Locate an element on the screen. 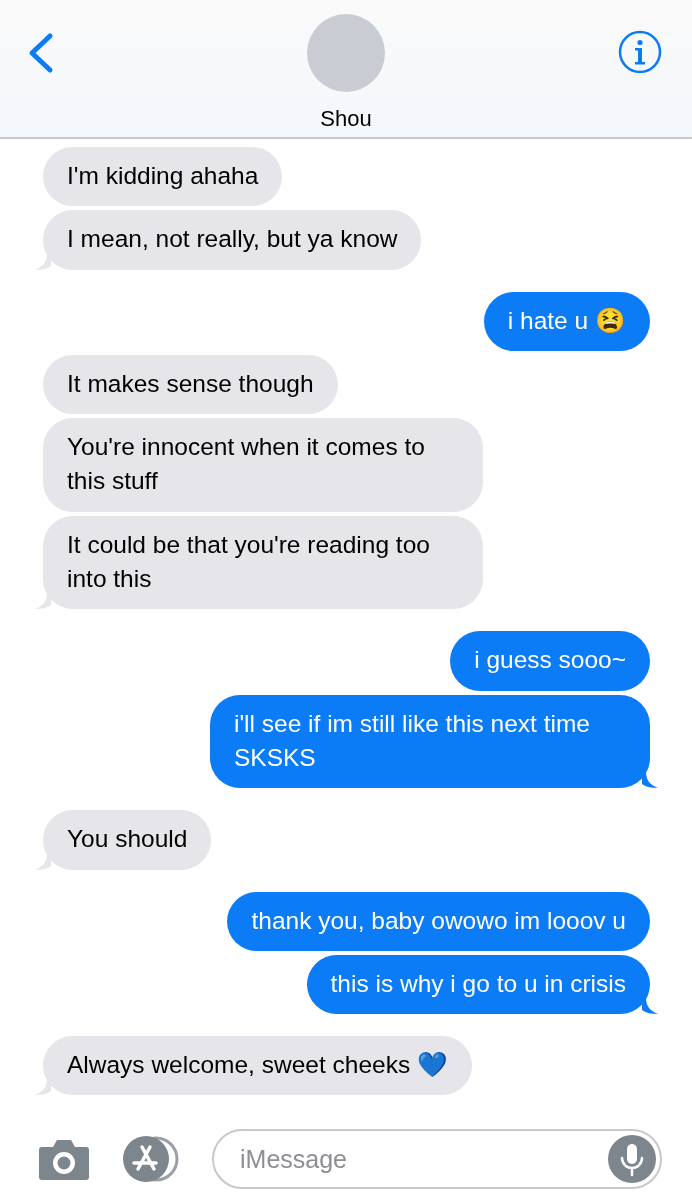 The image size is (692, 1200). message-bubble: You're innocent when it comes to this stuff is located at coordinates (263, 465).